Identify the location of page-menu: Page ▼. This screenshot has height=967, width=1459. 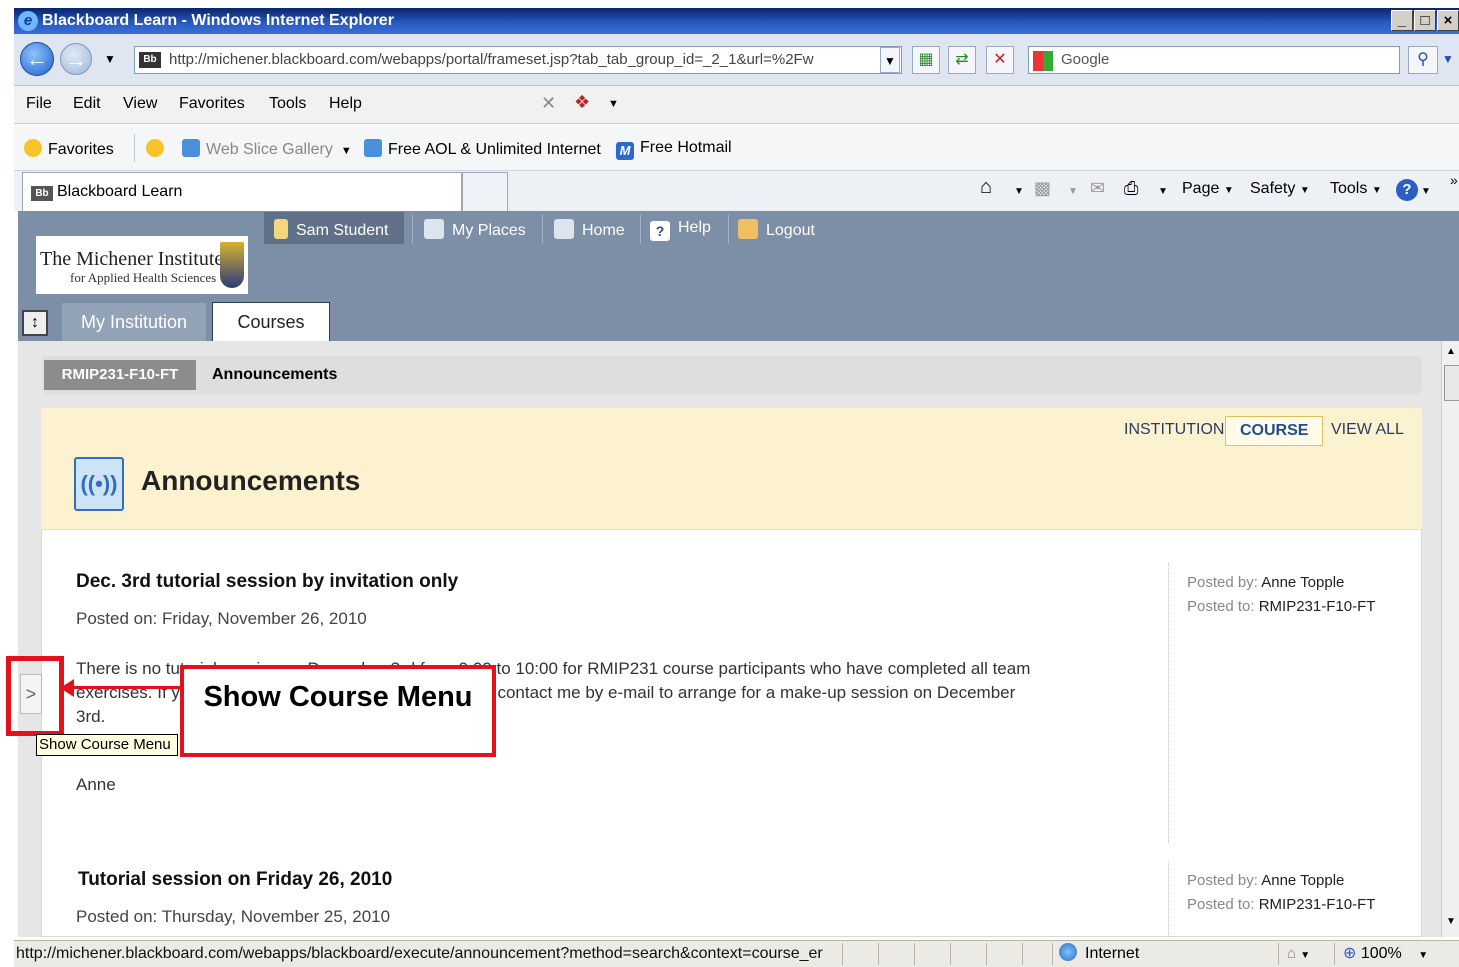
(1208, 189).